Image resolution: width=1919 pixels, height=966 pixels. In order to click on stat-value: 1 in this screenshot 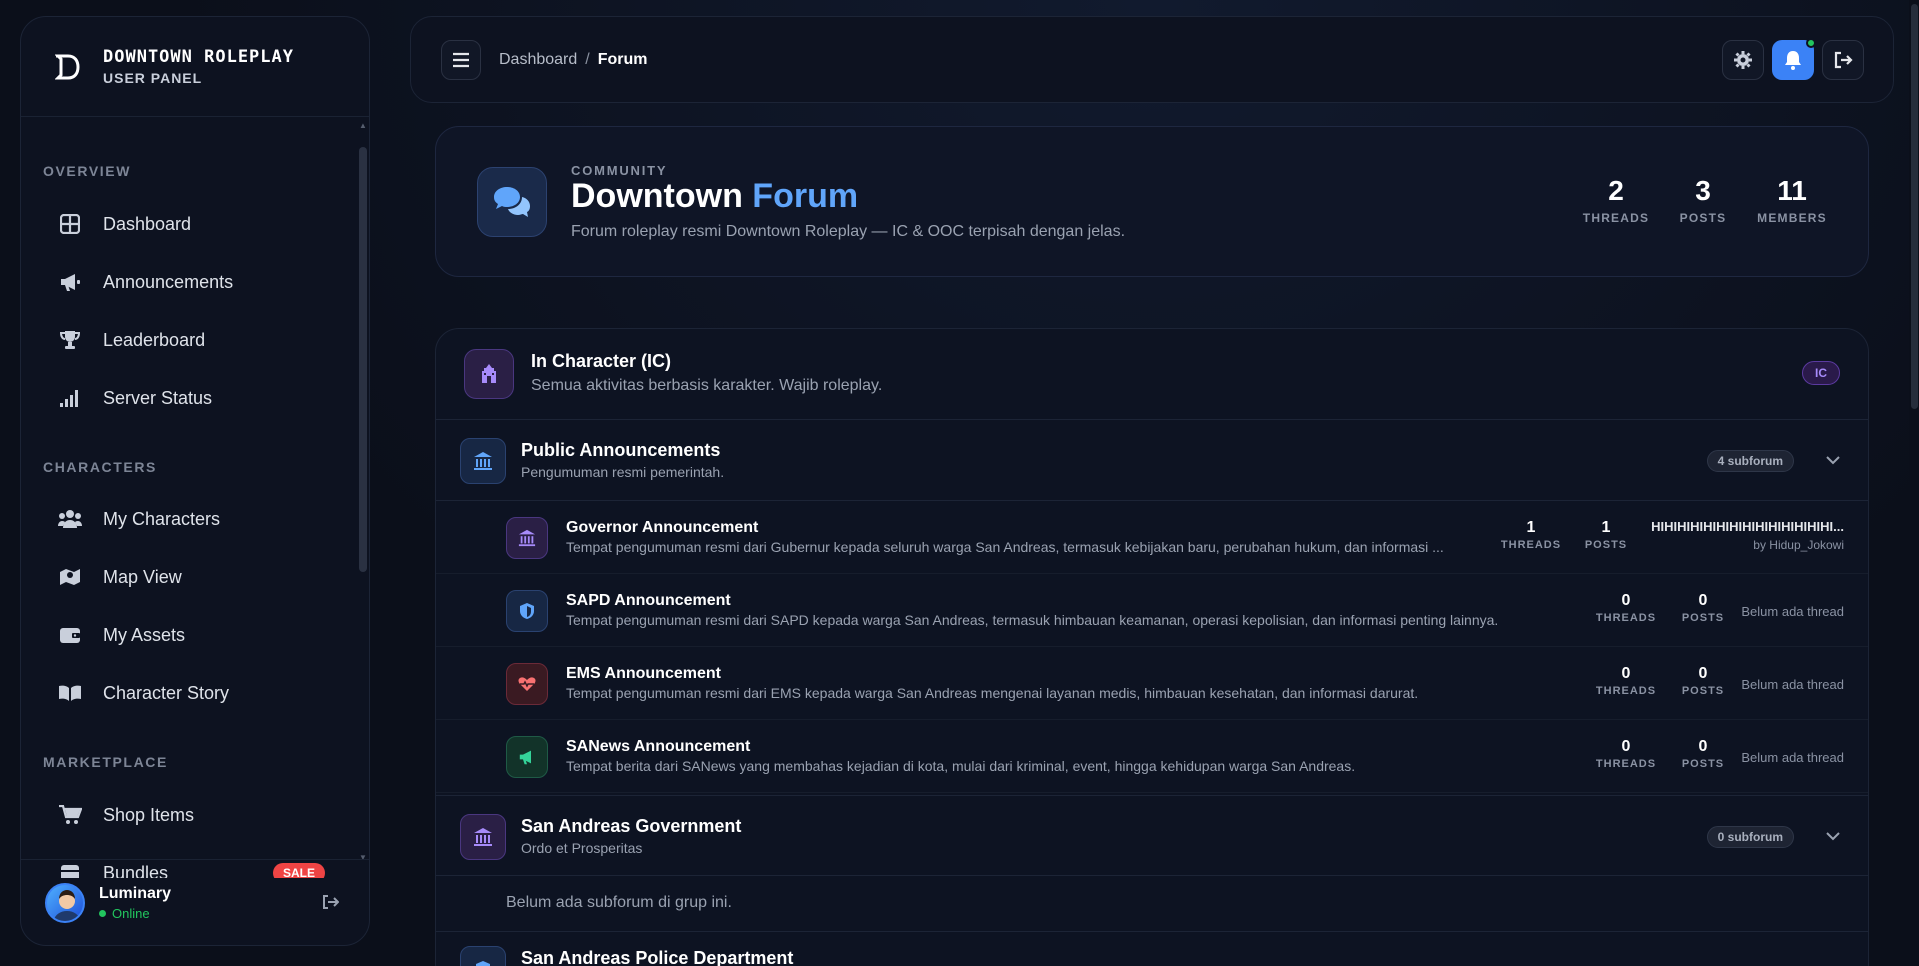, I will do `click(1606, 527)`.